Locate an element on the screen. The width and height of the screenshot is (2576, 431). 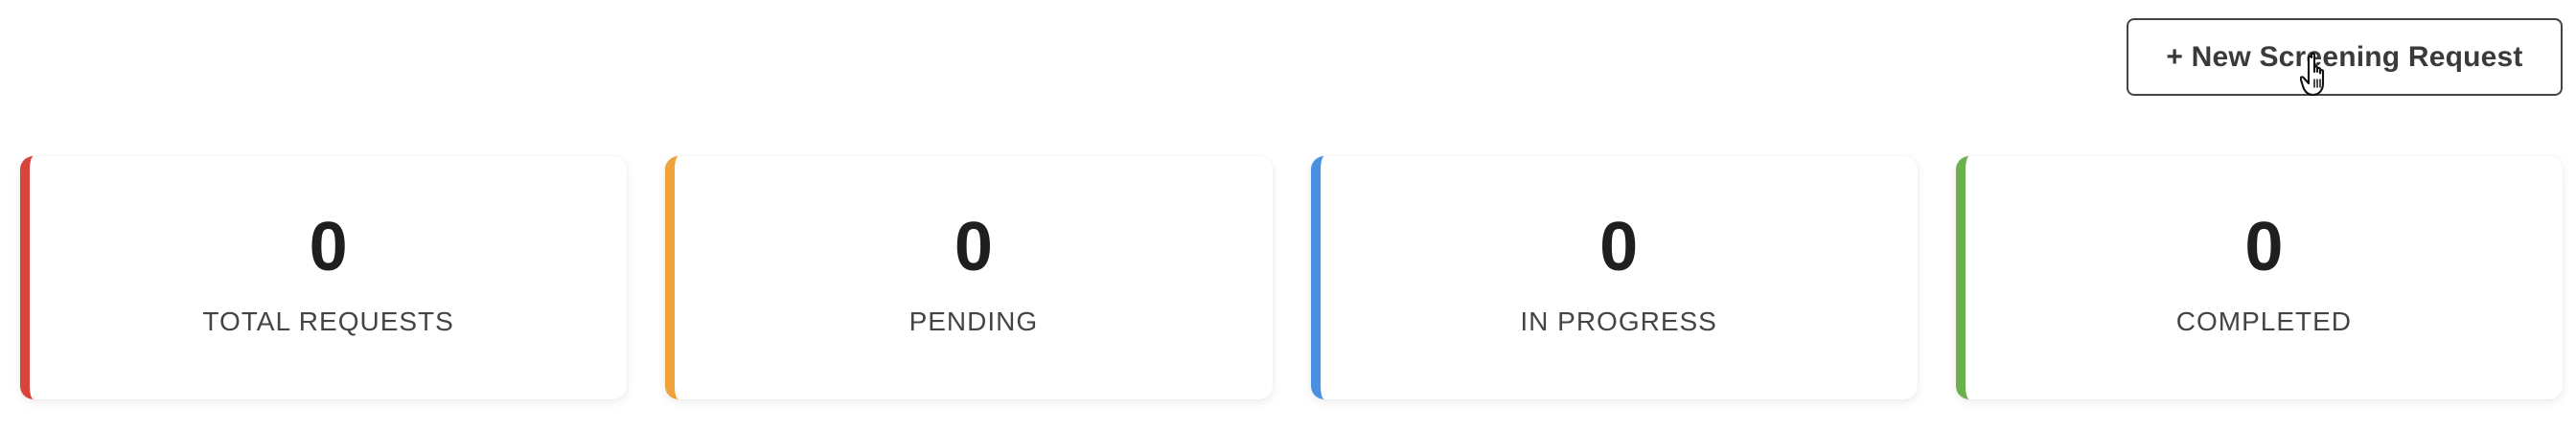
stat-card-total-requests: 0 TOTAL REQUESTS is located at coordinates (324, 277).